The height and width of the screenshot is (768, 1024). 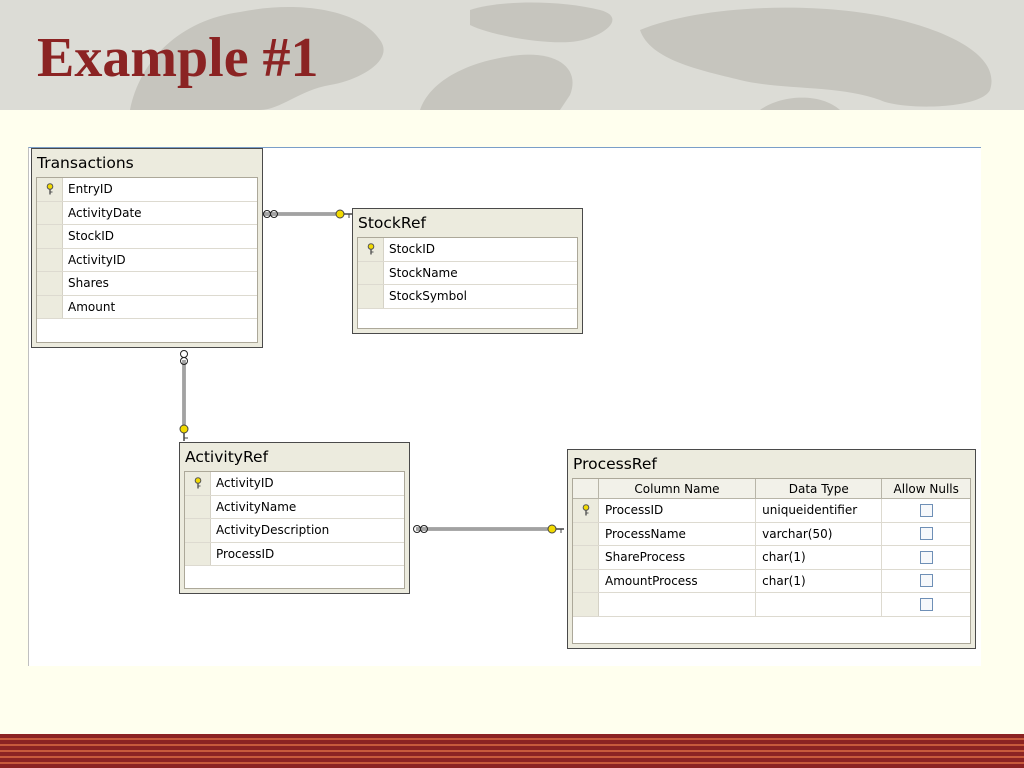 What do you see at coordinates (819, 604) in the screenshot?
I see `data-type-cell` at bounding box center [819, 604].